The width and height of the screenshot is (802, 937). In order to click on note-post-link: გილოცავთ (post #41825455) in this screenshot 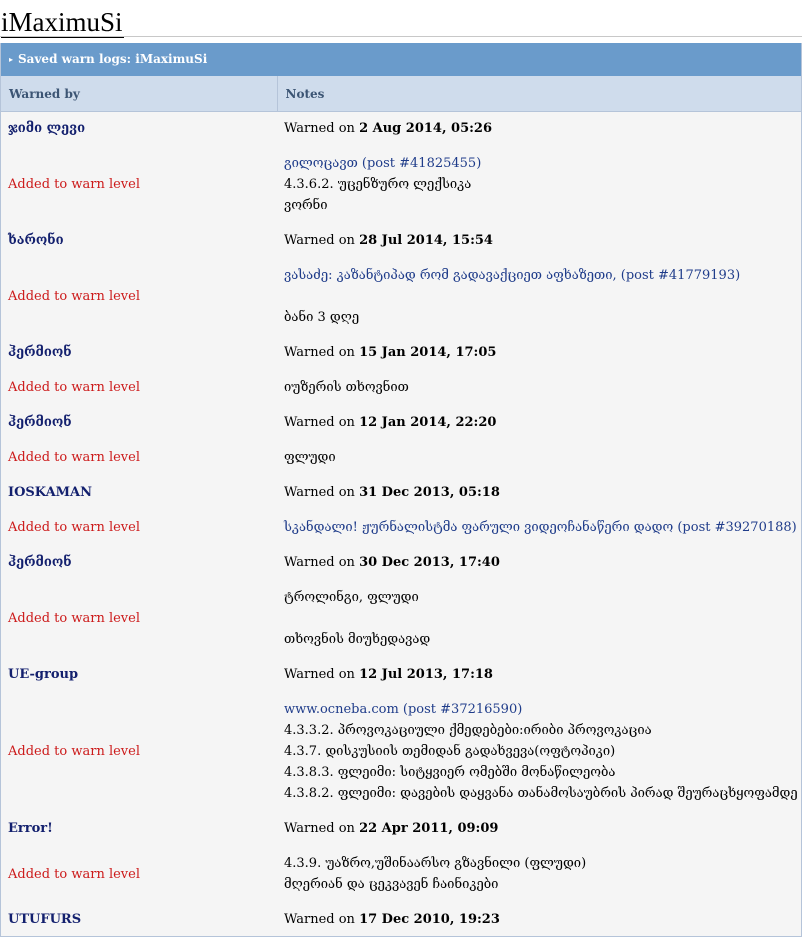, I will do `click(539, 163)`.